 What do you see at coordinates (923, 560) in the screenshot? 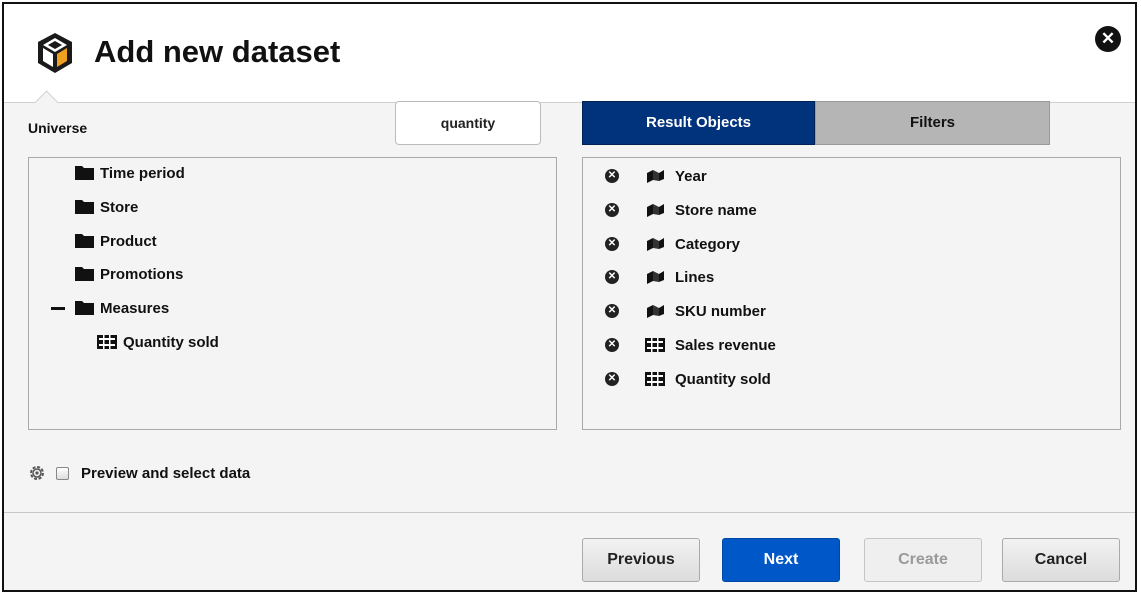
I see `create-button: Create` at bounding box center [923, 560].